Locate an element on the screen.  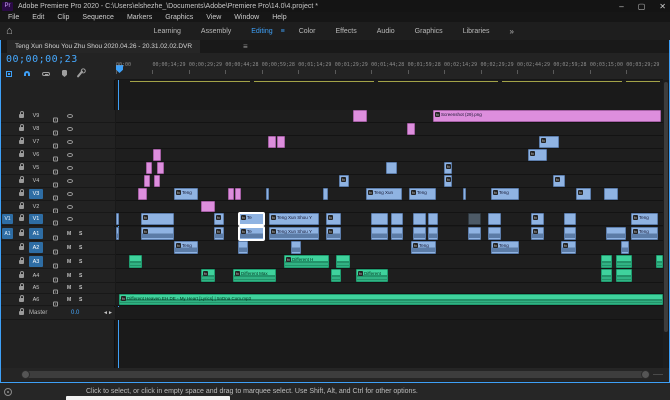
tab-panel-menu-icon: ≡ is located at coordinates (283, 31).